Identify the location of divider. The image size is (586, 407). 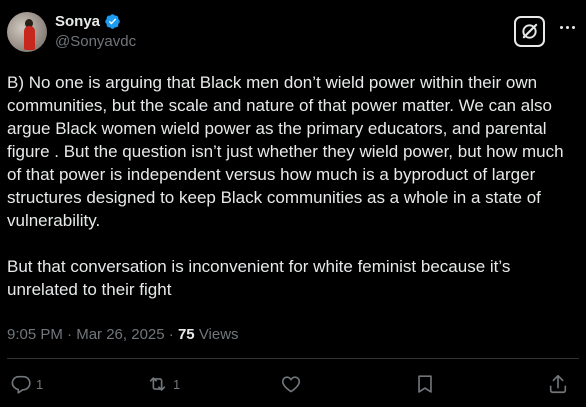
(293, 358).